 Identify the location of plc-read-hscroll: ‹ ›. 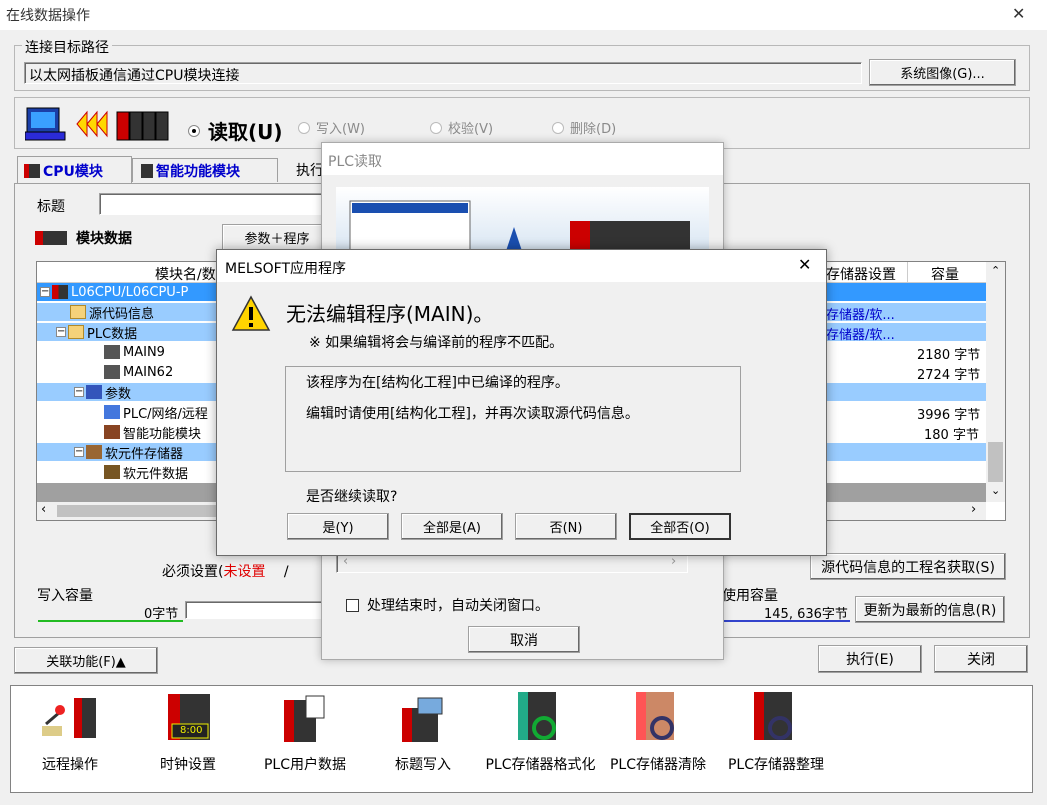
(512, 563).